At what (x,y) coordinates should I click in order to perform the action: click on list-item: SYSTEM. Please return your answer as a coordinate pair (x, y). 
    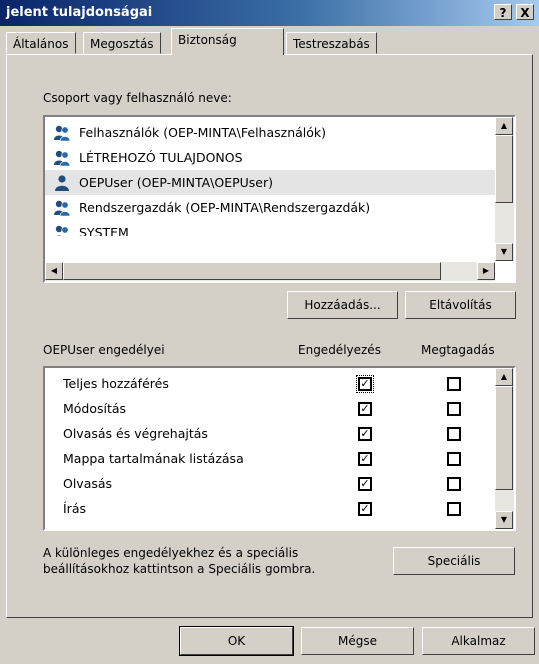
    Looking at the image, I should click on (270, 228).